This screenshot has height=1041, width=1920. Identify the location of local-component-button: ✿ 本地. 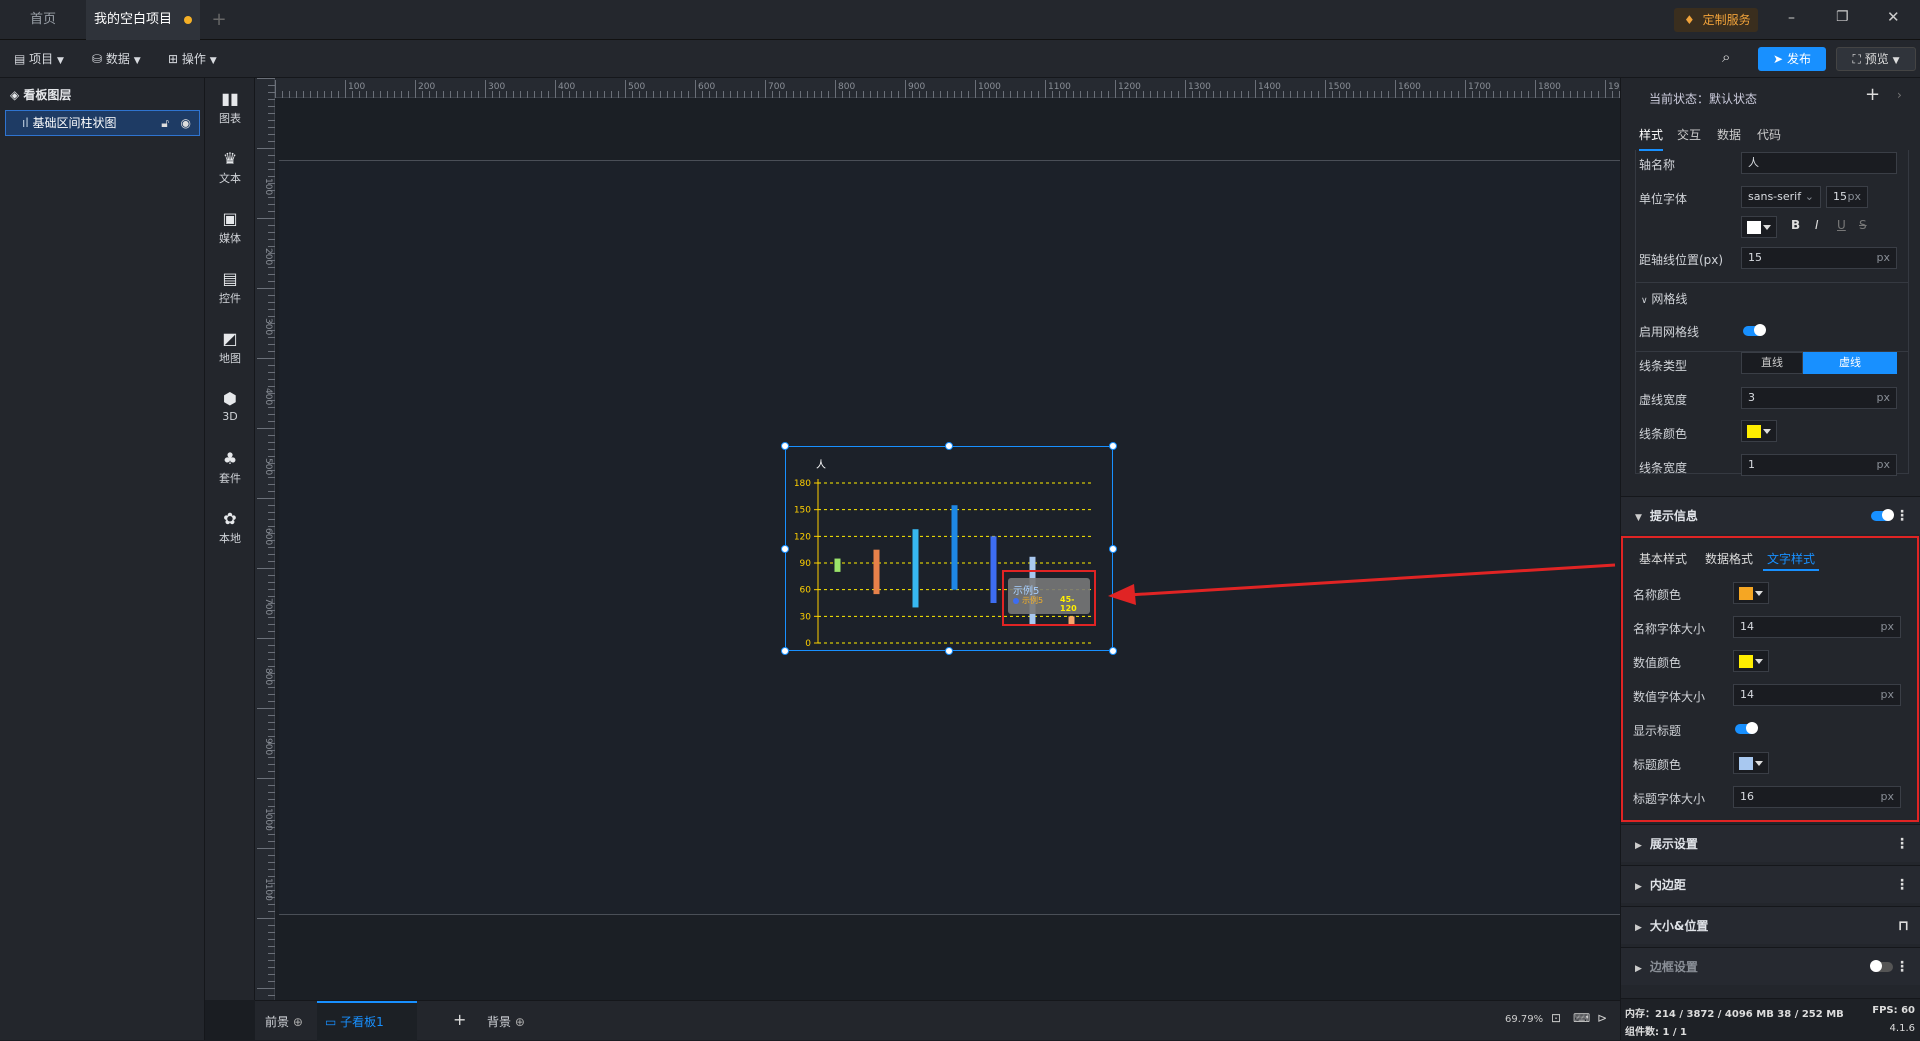
(230, 529).